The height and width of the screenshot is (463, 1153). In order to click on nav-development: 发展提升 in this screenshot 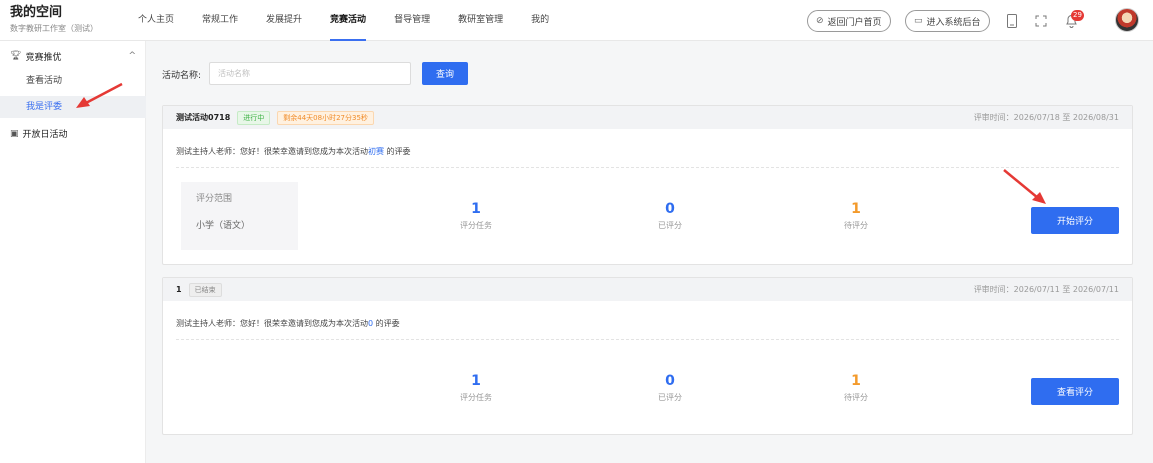, I will do `click(284, 20)`.